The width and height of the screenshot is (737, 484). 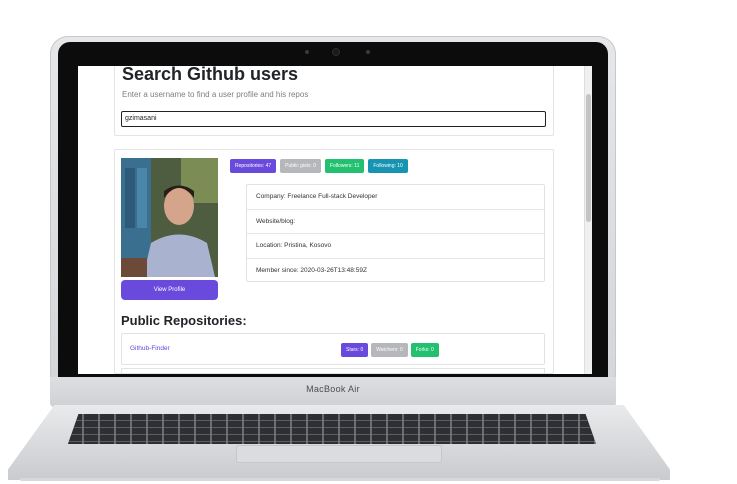 What do you see at coordinates (336, 52) in the screenshot?
I see `camera-icon` at bounding box center [336, 52].